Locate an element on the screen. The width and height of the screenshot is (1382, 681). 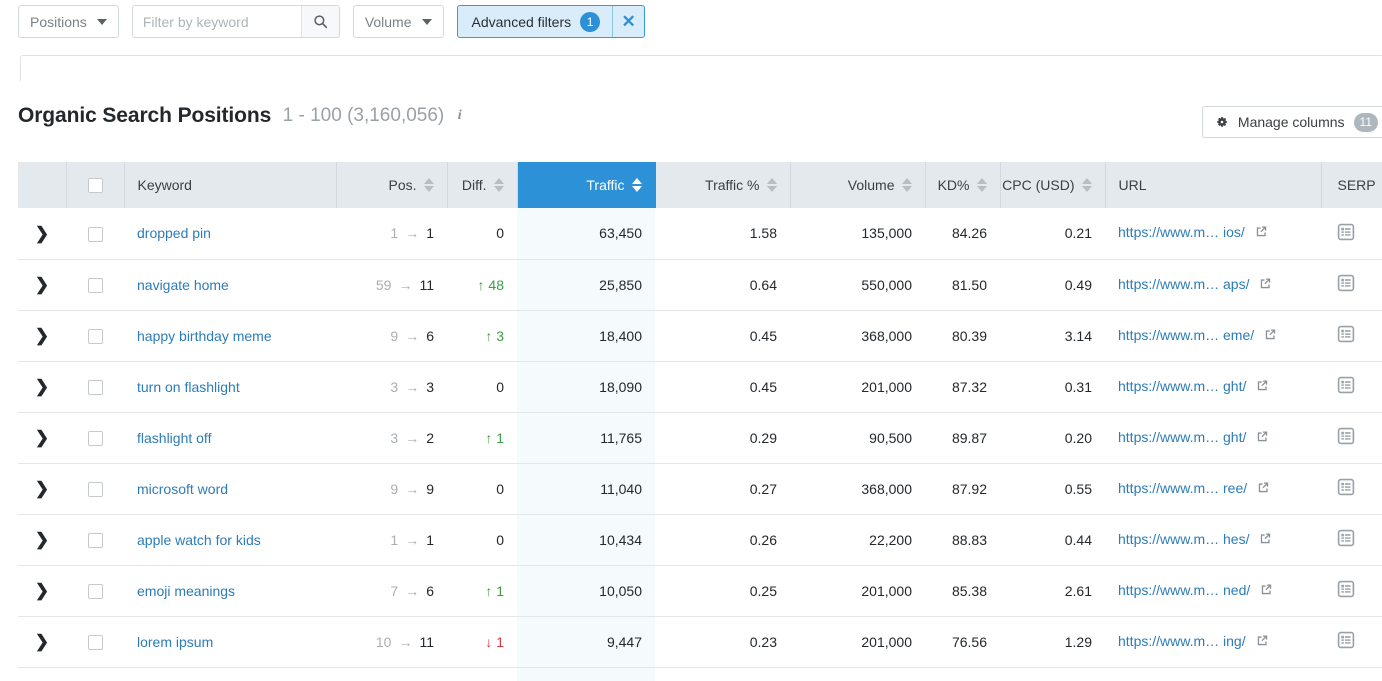
url-link: https://www.m… hes/ is located at coordinates (1183, 539).